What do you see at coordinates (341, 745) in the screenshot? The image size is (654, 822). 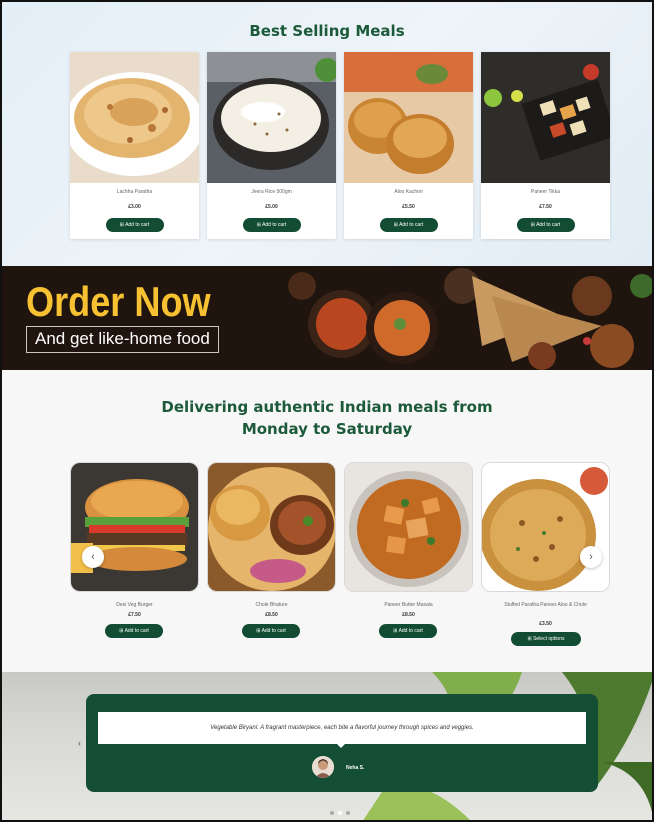 I see `quote-pointer` at bounding box center [341, 745].